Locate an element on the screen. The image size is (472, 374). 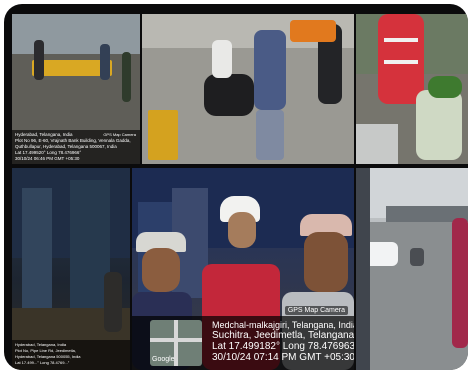
sidebar-edge is located at coordinates (363, 269).